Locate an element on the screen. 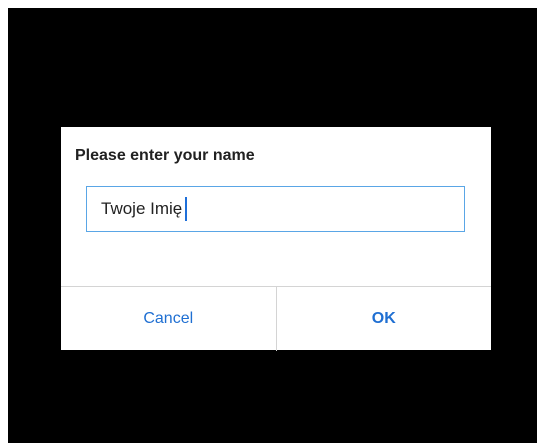  text-cursor is located at coordinates (186, 209).